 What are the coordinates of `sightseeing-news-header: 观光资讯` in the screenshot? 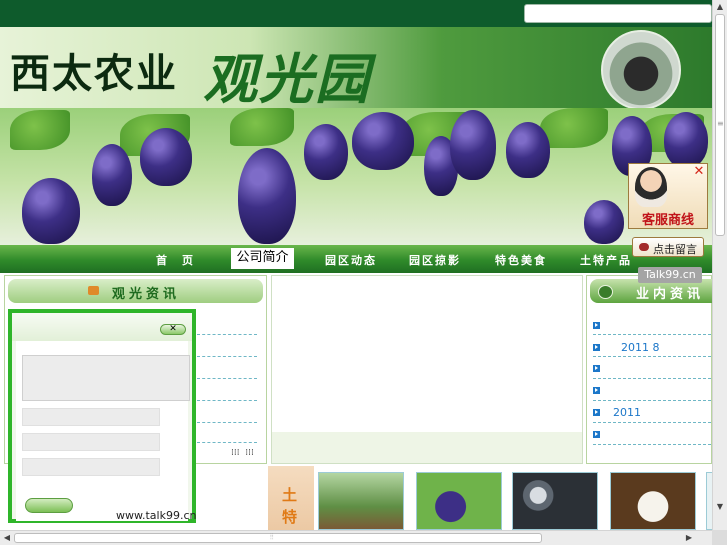 It's located at (135, 291).